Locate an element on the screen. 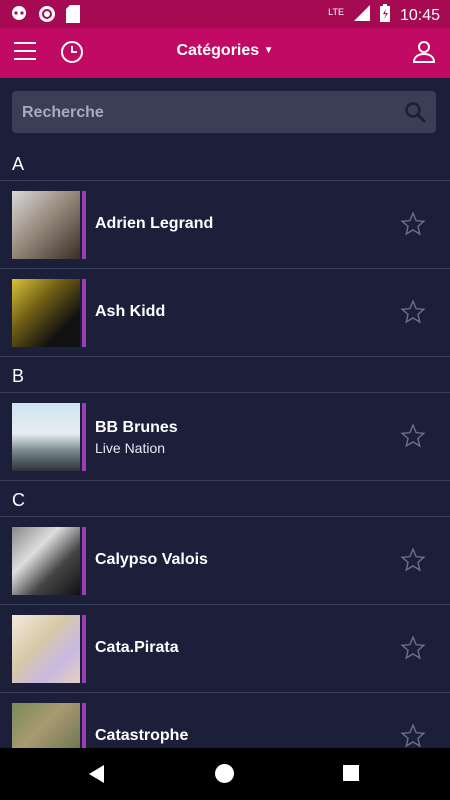 The height and width of the screenshot is (800, 450). home-icon is located at coordinates (224, 773).